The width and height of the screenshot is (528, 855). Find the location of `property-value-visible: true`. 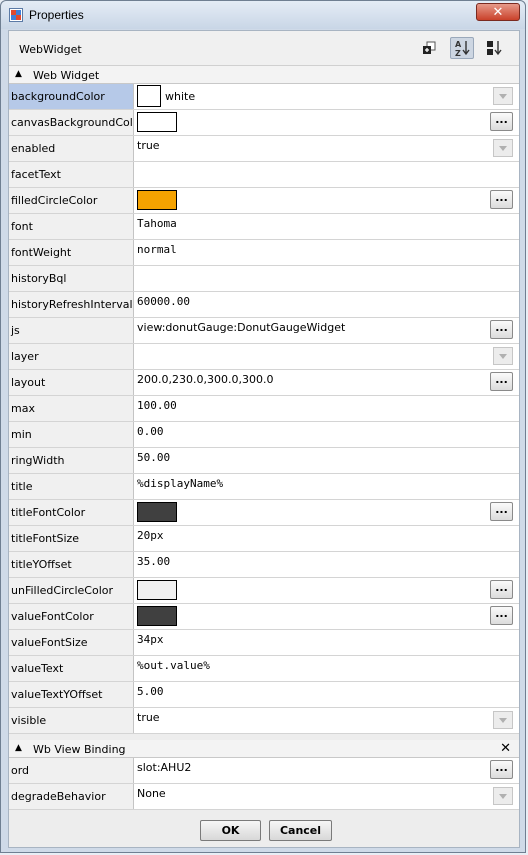

property-value-visible: true is located at coordinates (327, 720).